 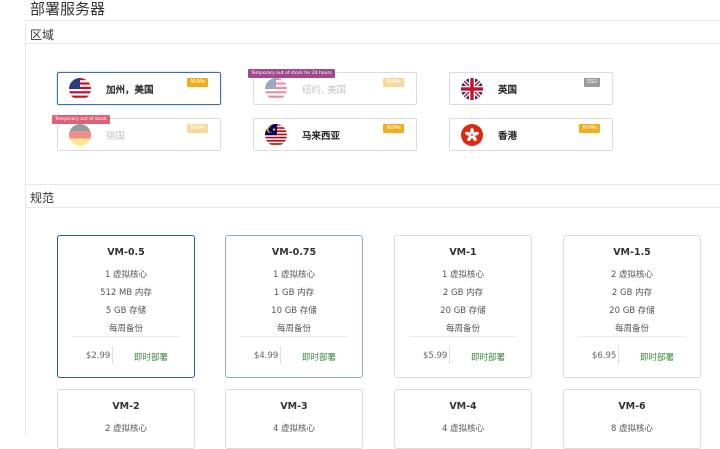 I want to click on plan-name: VM-4, so click(x=463, y=406).